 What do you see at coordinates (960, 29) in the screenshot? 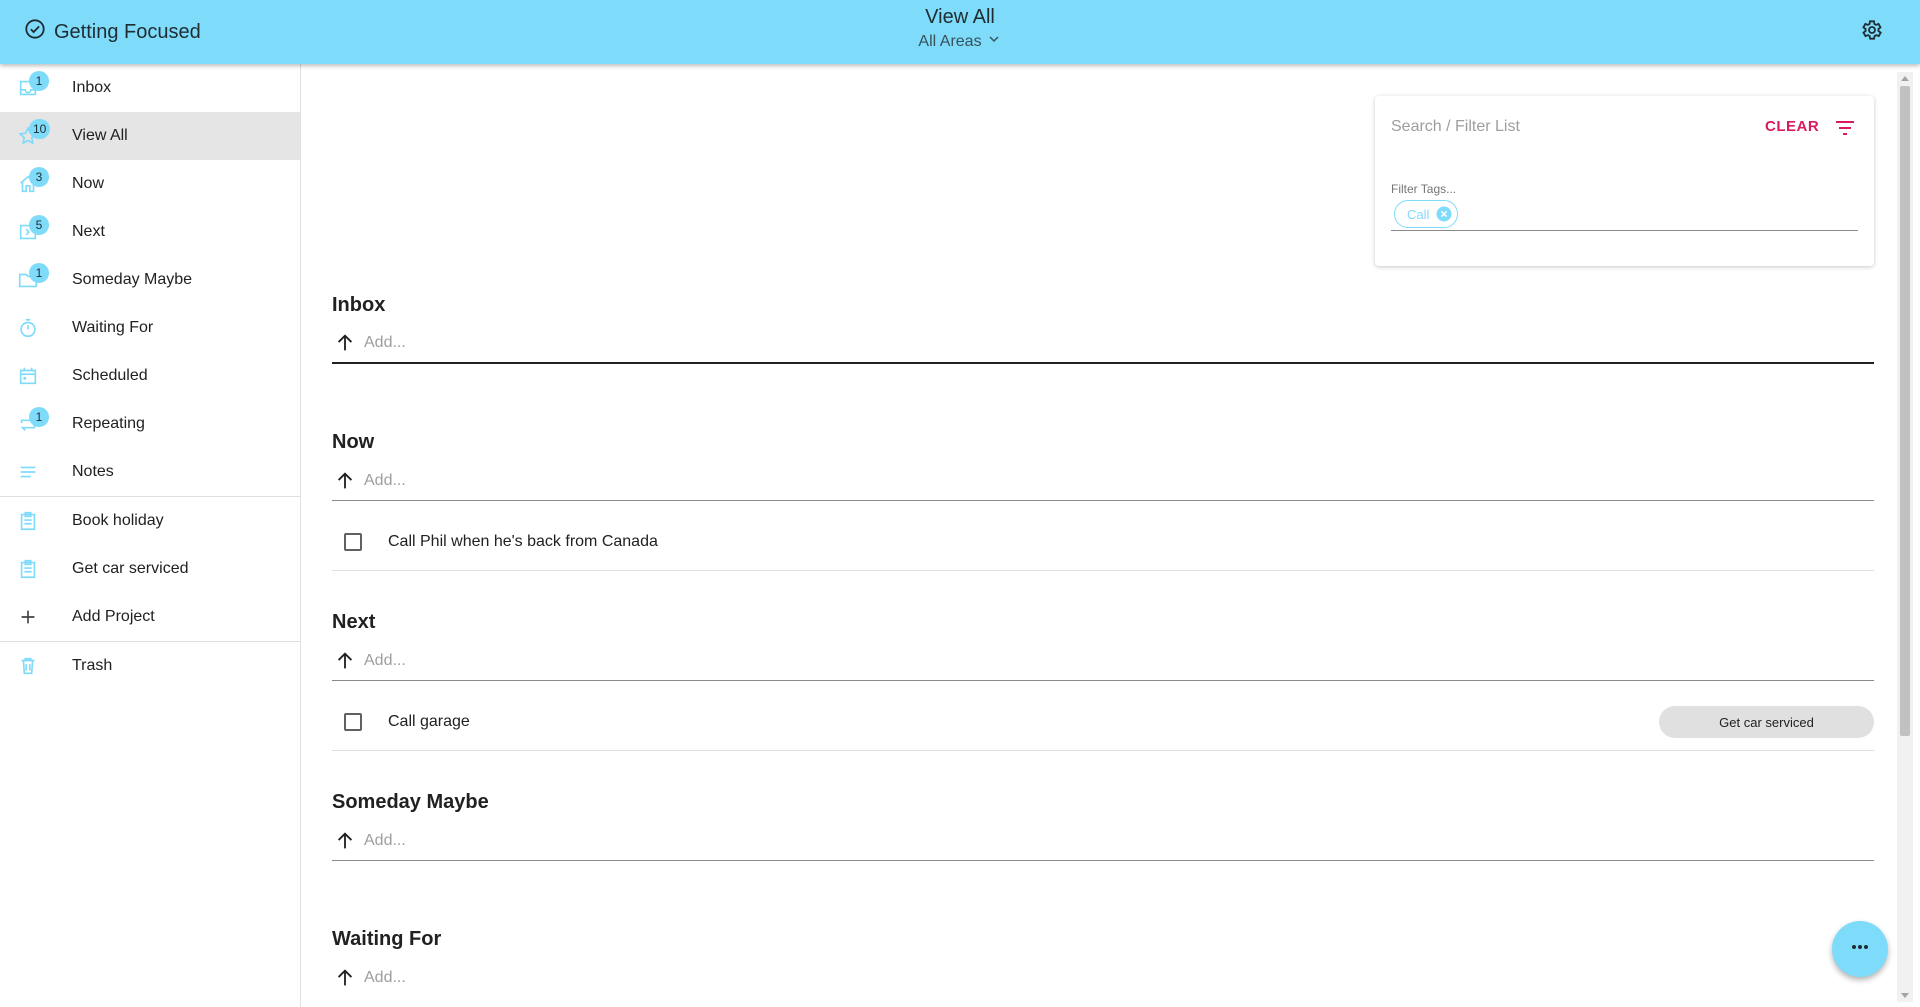
I see `header-center: View All All Areas` at bounding box center [960, 29].